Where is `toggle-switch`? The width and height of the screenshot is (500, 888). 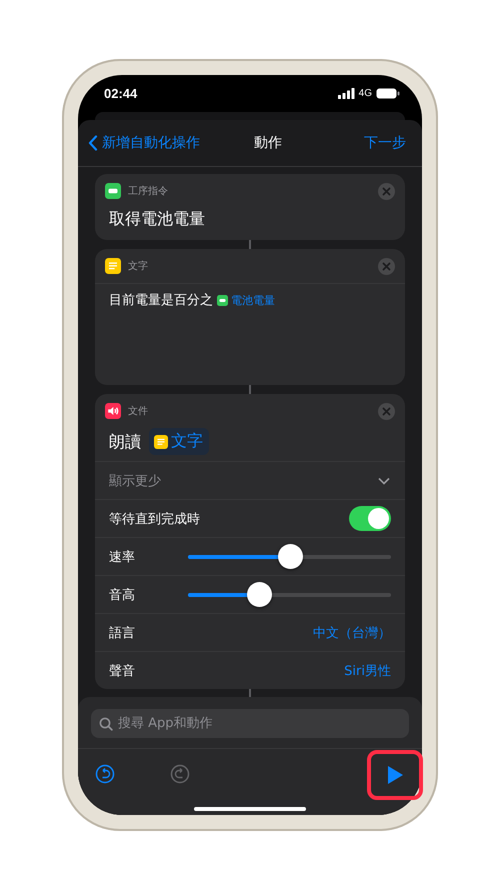 toggle-switch is located at coordinates (370, 518).